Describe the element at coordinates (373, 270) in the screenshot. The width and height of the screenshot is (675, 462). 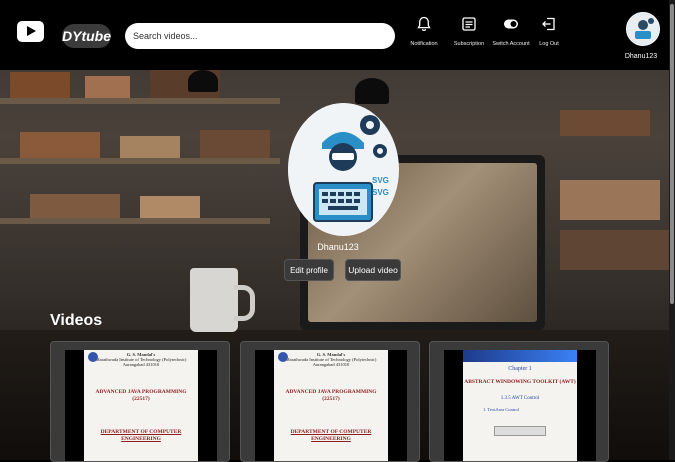
I see `upload-video-button: Upload video` at that location.